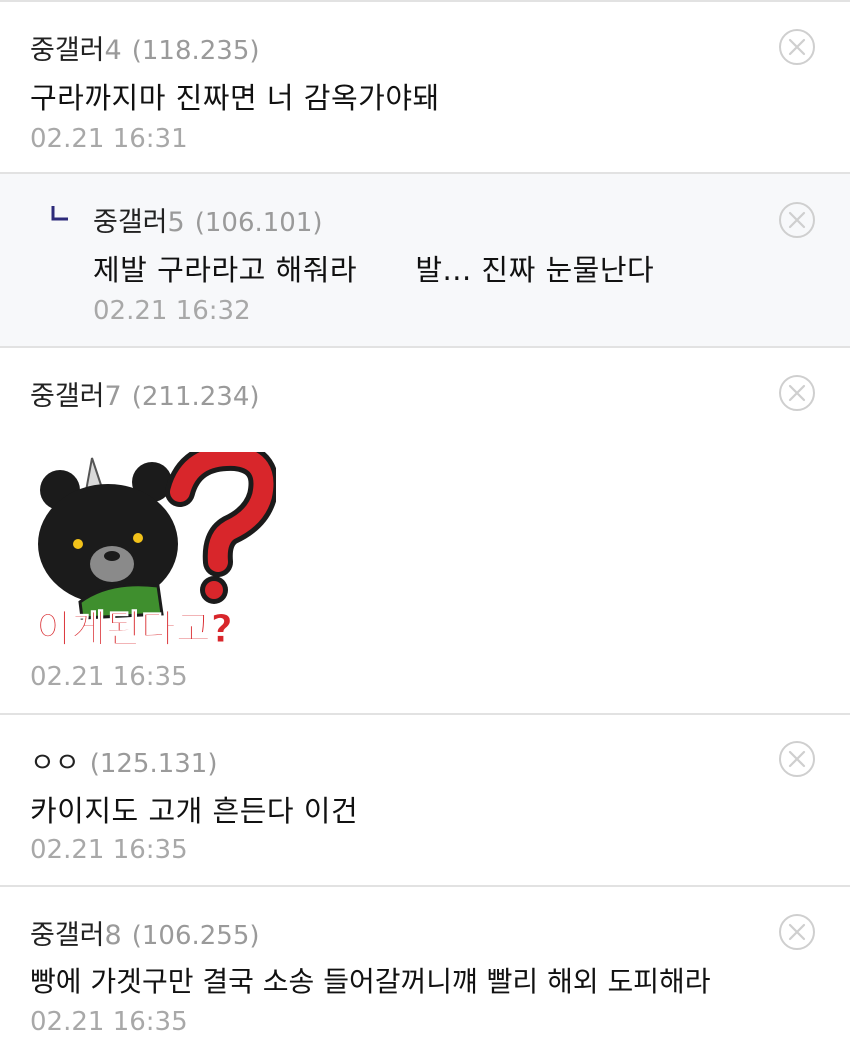  What do you see at coordinates (195, 936) in the screenshot?
I see `comment-ip: (106.255)` at bounding box center [195, 936].